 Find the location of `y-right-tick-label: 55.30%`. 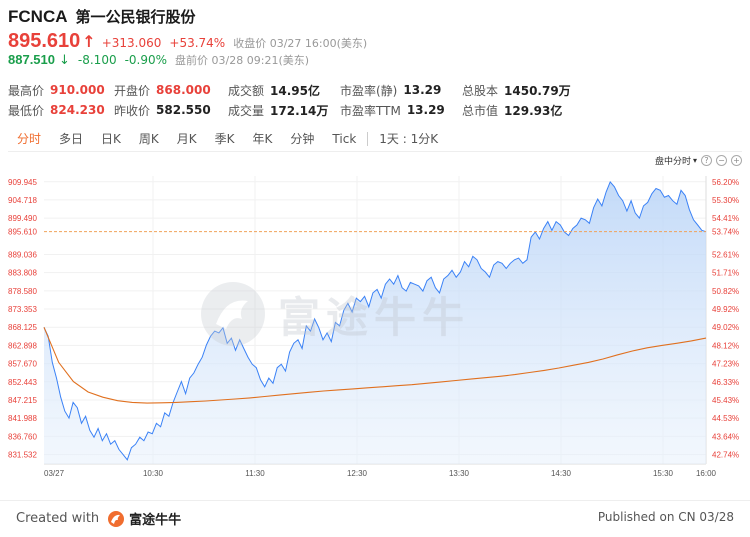

y-right-tick-label: 55.30% is located at coordinates (725, 200).